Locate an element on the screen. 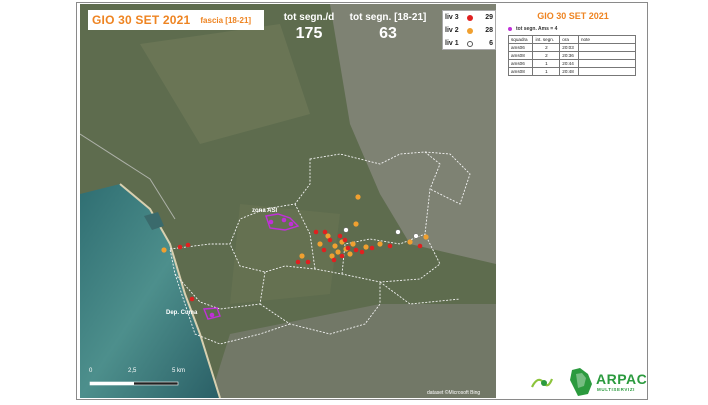  date-title-box: GIO 30 SET 2021 fascia [18-21] is located at coordinates (176, 20).